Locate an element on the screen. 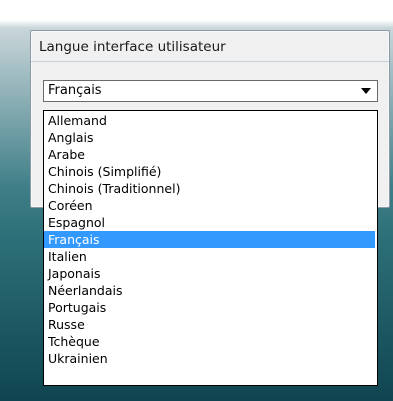 Image resolution: width=393 pixels, height=401 pixels. select-value: Français is located at coordinates (75, 90).